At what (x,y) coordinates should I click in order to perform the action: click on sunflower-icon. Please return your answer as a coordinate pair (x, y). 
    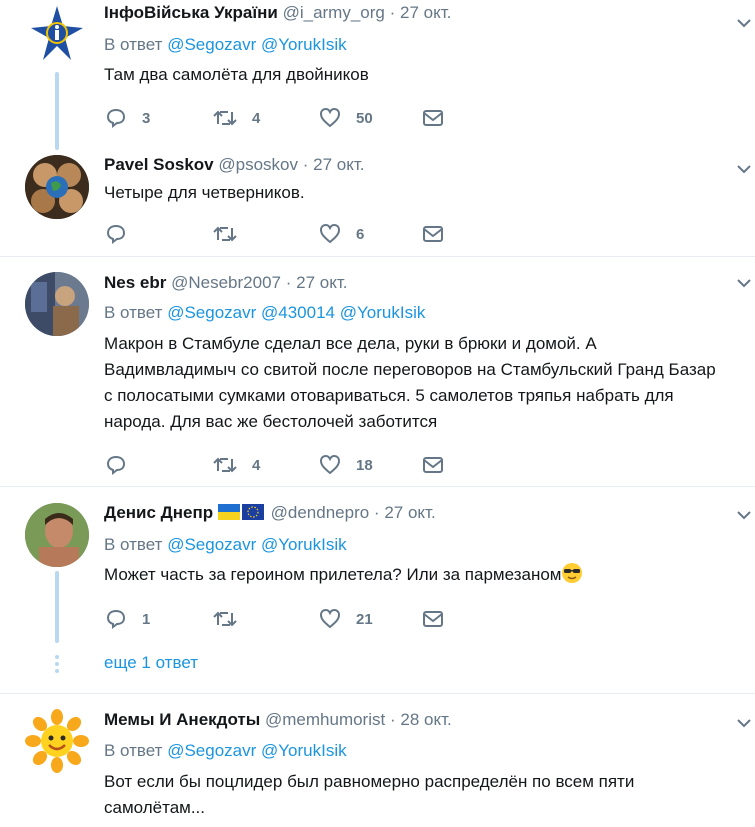
    Looking at the image, I should click on (57, 741).